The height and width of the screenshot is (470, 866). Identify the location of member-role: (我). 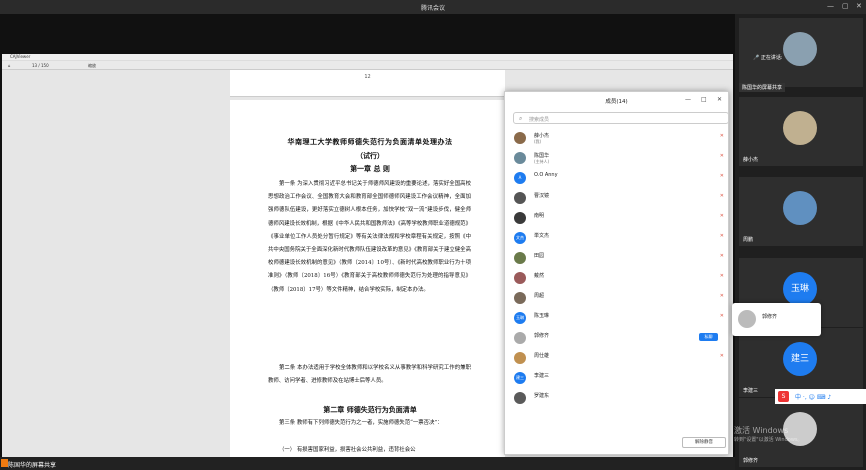
(538, 141).